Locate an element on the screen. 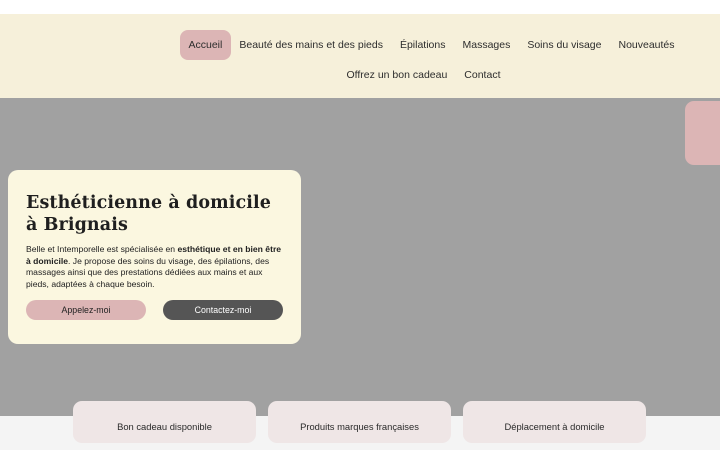 The width and height of the screenshot is (720, 450). nav-item-contact: Contact is located at coordinates (482, 75).